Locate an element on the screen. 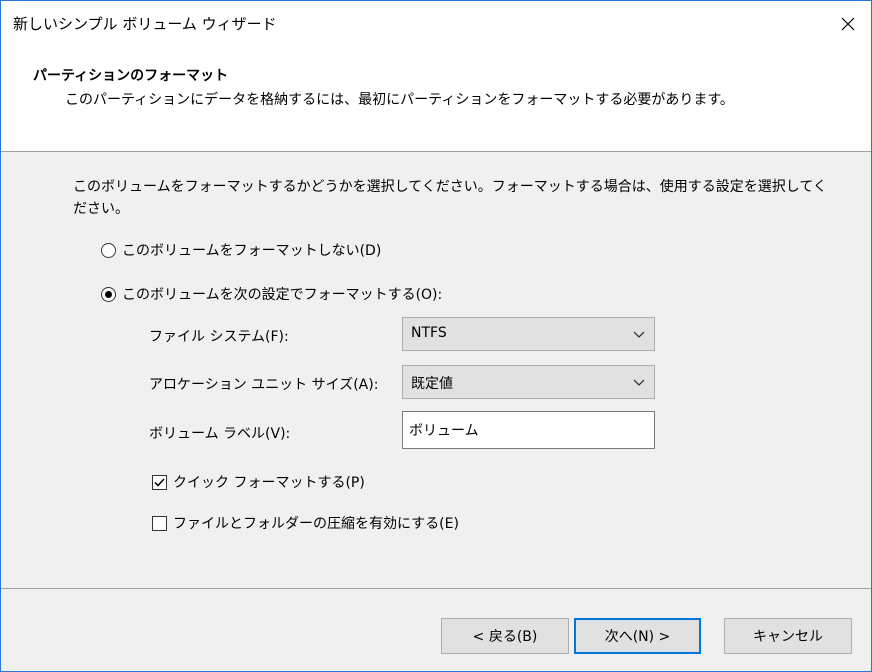 Image resolution: width=872 pixels, height=672 pixels. quick-format-checkbox is located at coordinates (159, 482).